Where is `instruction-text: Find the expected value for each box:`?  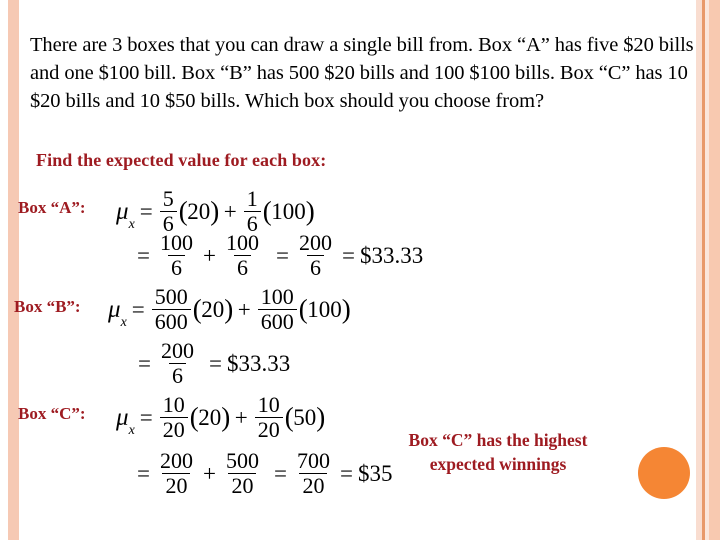 instruction-text: Find the expected value for each box: is located at coordinates (181, 160).